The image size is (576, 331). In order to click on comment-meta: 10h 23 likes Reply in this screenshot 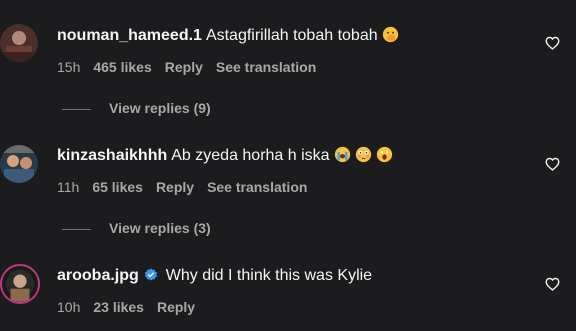, I will do `click(132, 307)`.